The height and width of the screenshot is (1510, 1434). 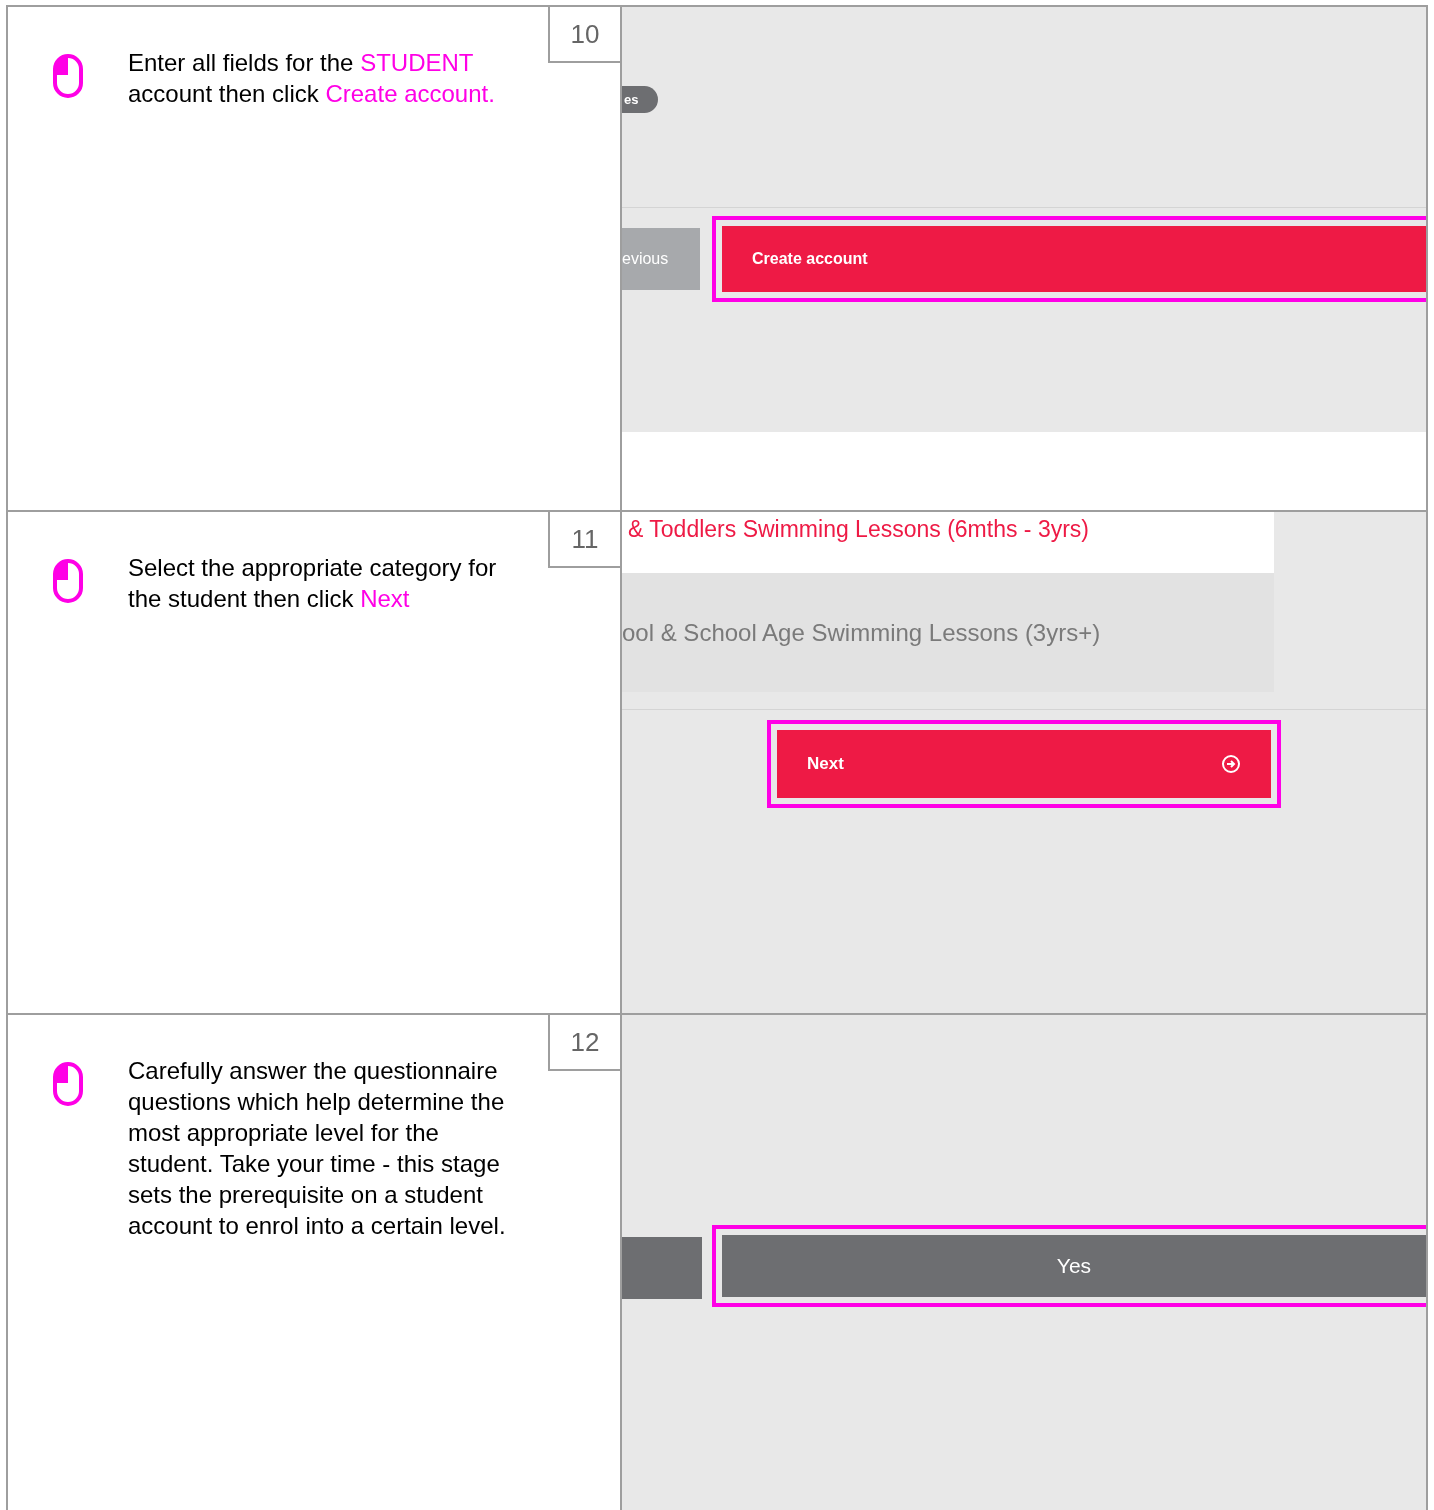 What do you see at coordinates (662, 1268) in the screenshot?
I see `secondary-button` at bounding box center [662, 1268].